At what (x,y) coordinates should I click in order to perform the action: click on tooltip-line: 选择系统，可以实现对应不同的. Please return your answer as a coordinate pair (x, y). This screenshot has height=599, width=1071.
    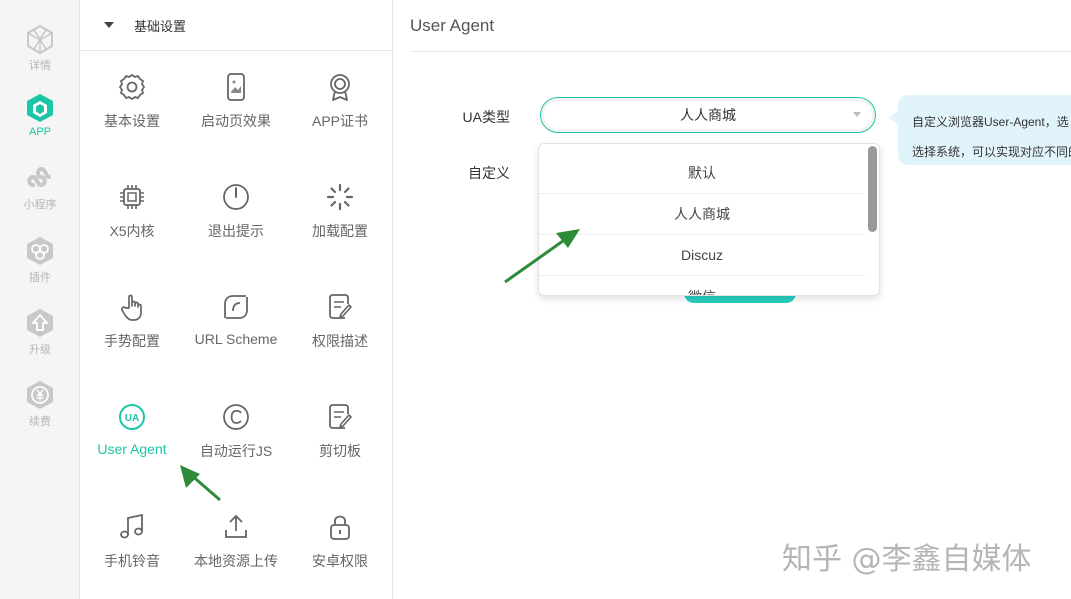
    Looking at the image, I should click on (991, 152).